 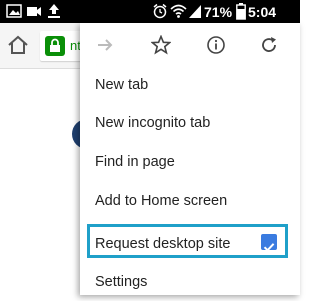 I want to click on menu-item-add-to-home-screen: Add to Home screen, so click(x=190, y=201).